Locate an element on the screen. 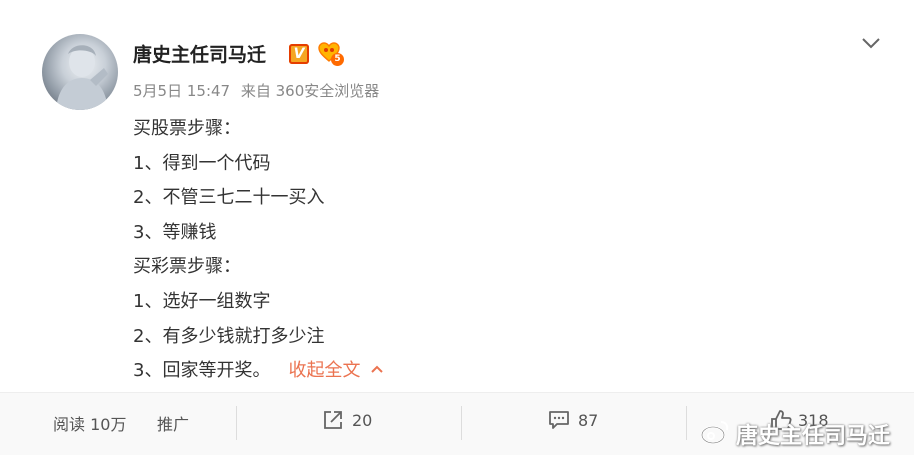 The image size is (914, 455). post-date: 5月5日 15:47 is located at coordinates (181, 91).